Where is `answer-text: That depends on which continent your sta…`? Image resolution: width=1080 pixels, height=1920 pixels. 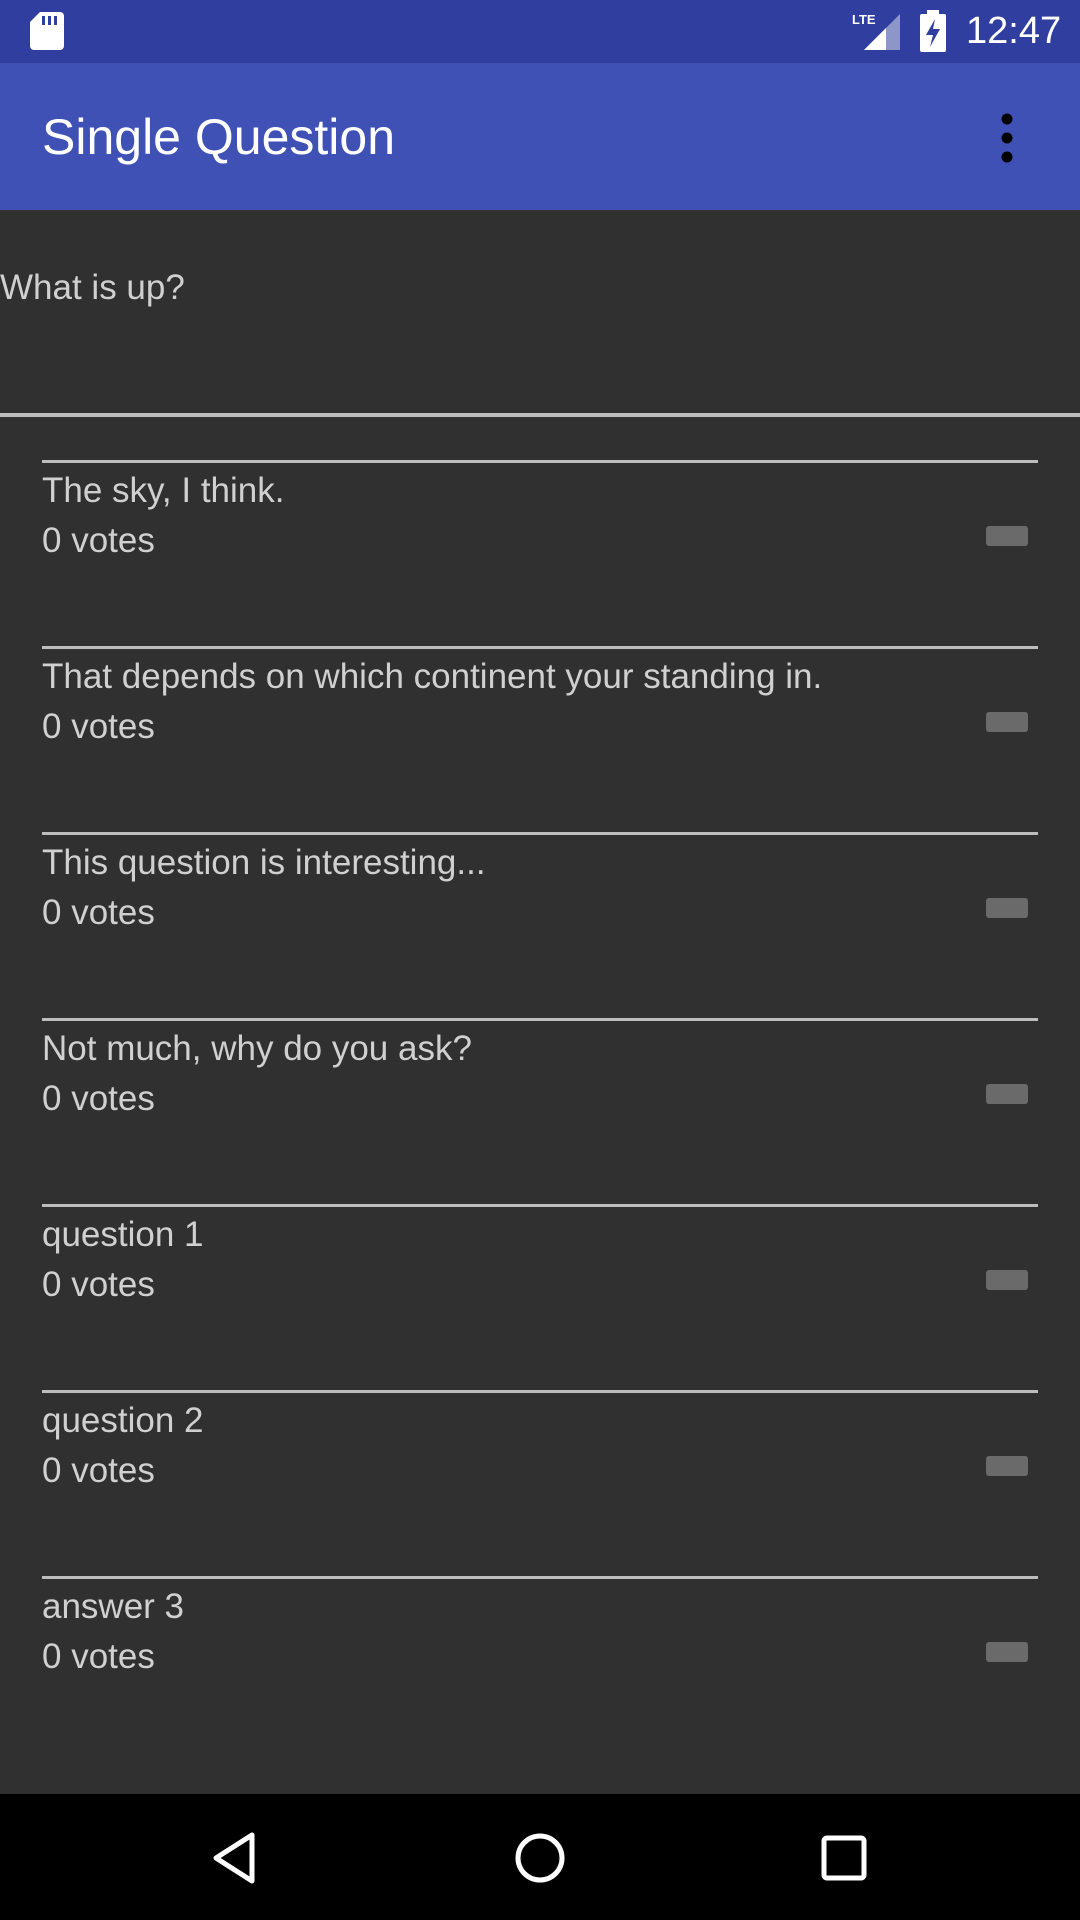
answer-text: That depends on which continent your sta… is located at coordinates (432, 676).